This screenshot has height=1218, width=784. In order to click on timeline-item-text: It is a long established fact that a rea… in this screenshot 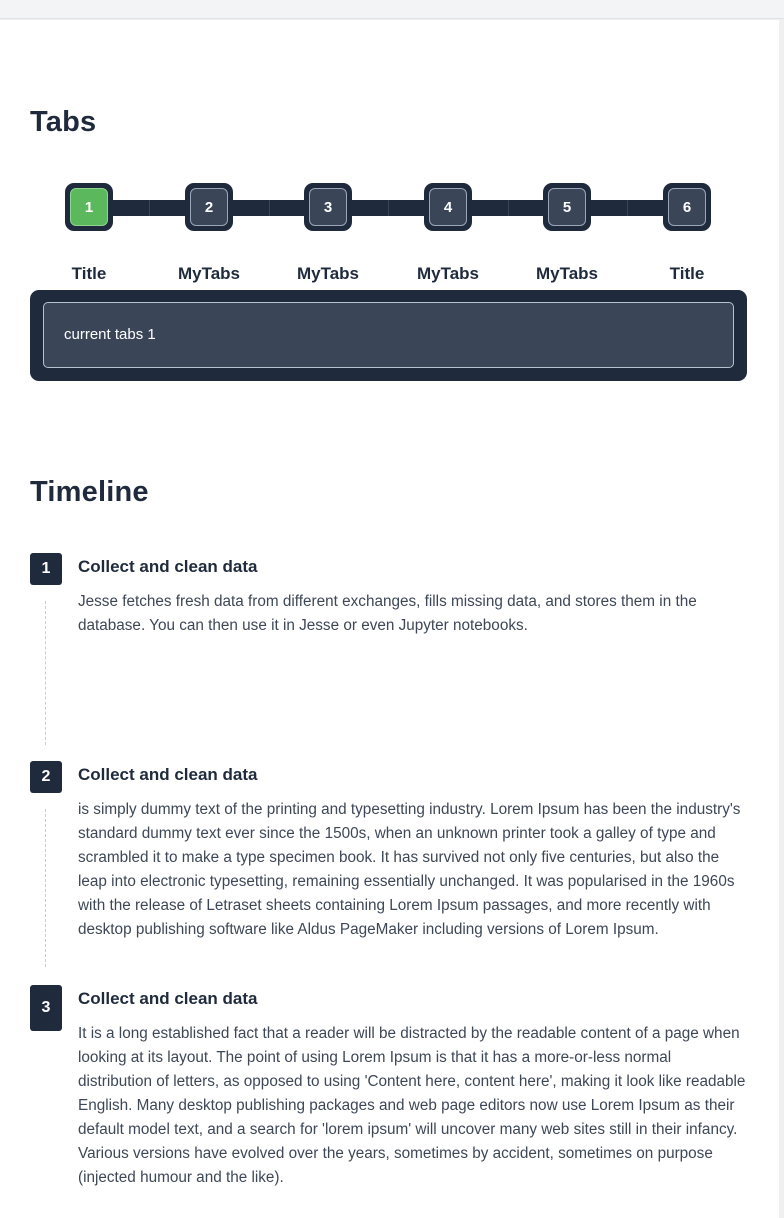, I will do `click(412, 1105)`.